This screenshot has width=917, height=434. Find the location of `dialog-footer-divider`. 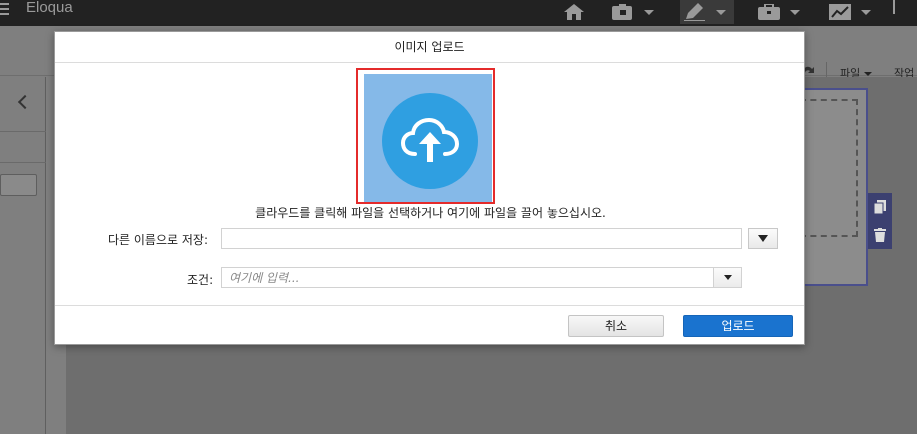

dialog-footer-divider is located at coordinates (429, 305).